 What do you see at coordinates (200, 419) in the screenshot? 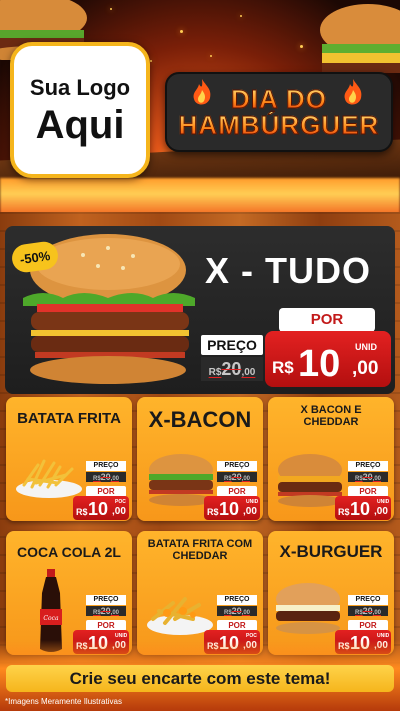
I see `product-name: X-BACON` at bounding box center [200, 419].